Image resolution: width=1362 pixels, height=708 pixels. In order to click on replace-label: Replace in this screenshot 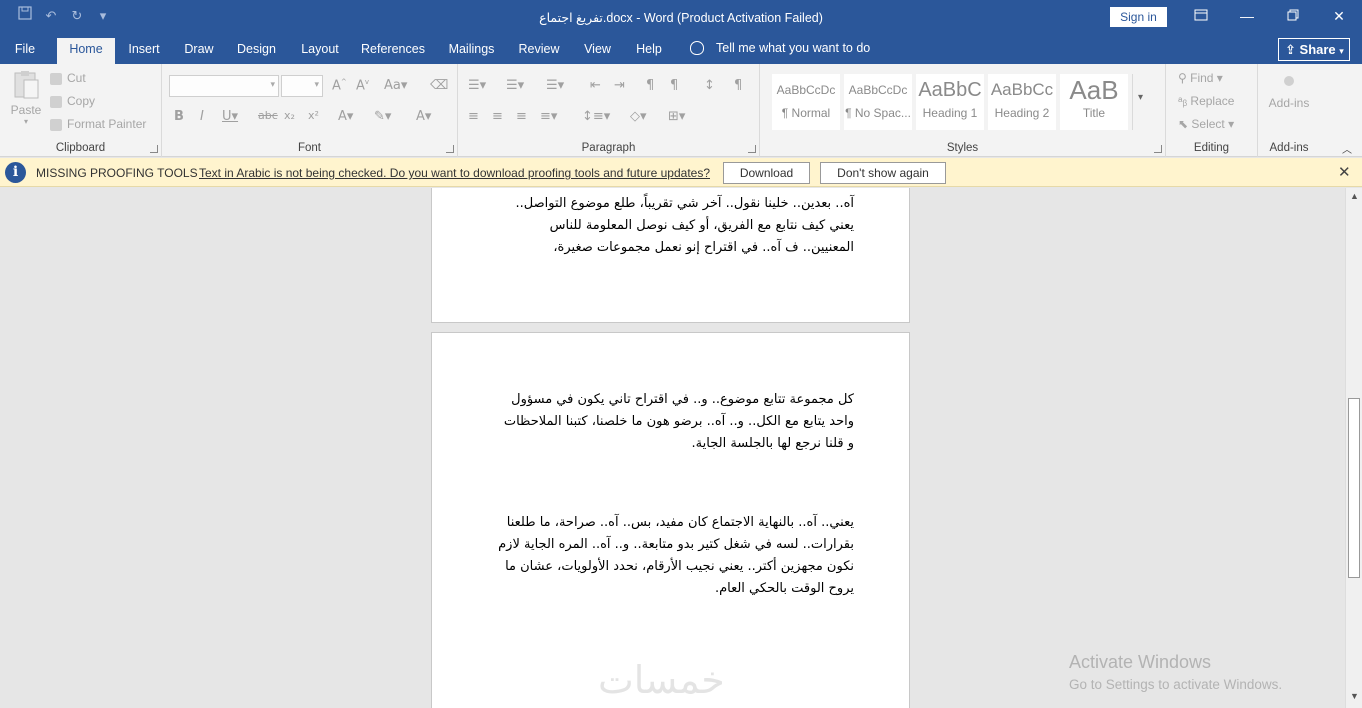, I will do `click(1212, 101)`.